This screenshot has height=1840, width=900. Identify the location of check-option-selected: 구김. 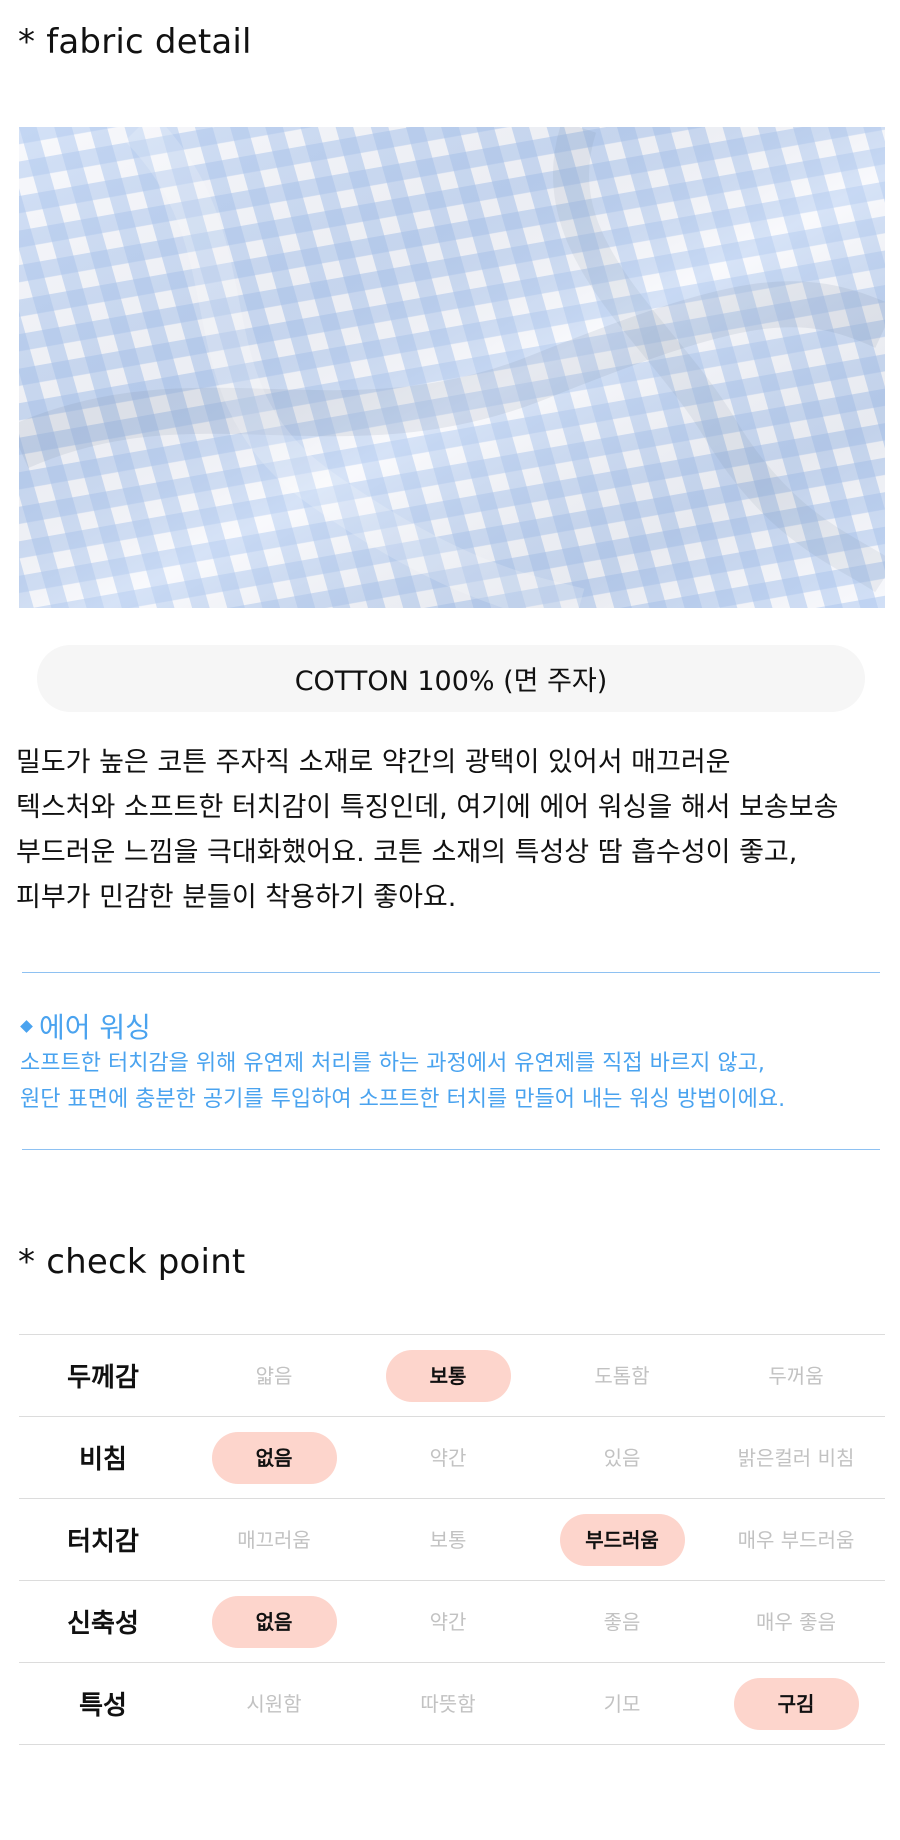
(796, 1703).